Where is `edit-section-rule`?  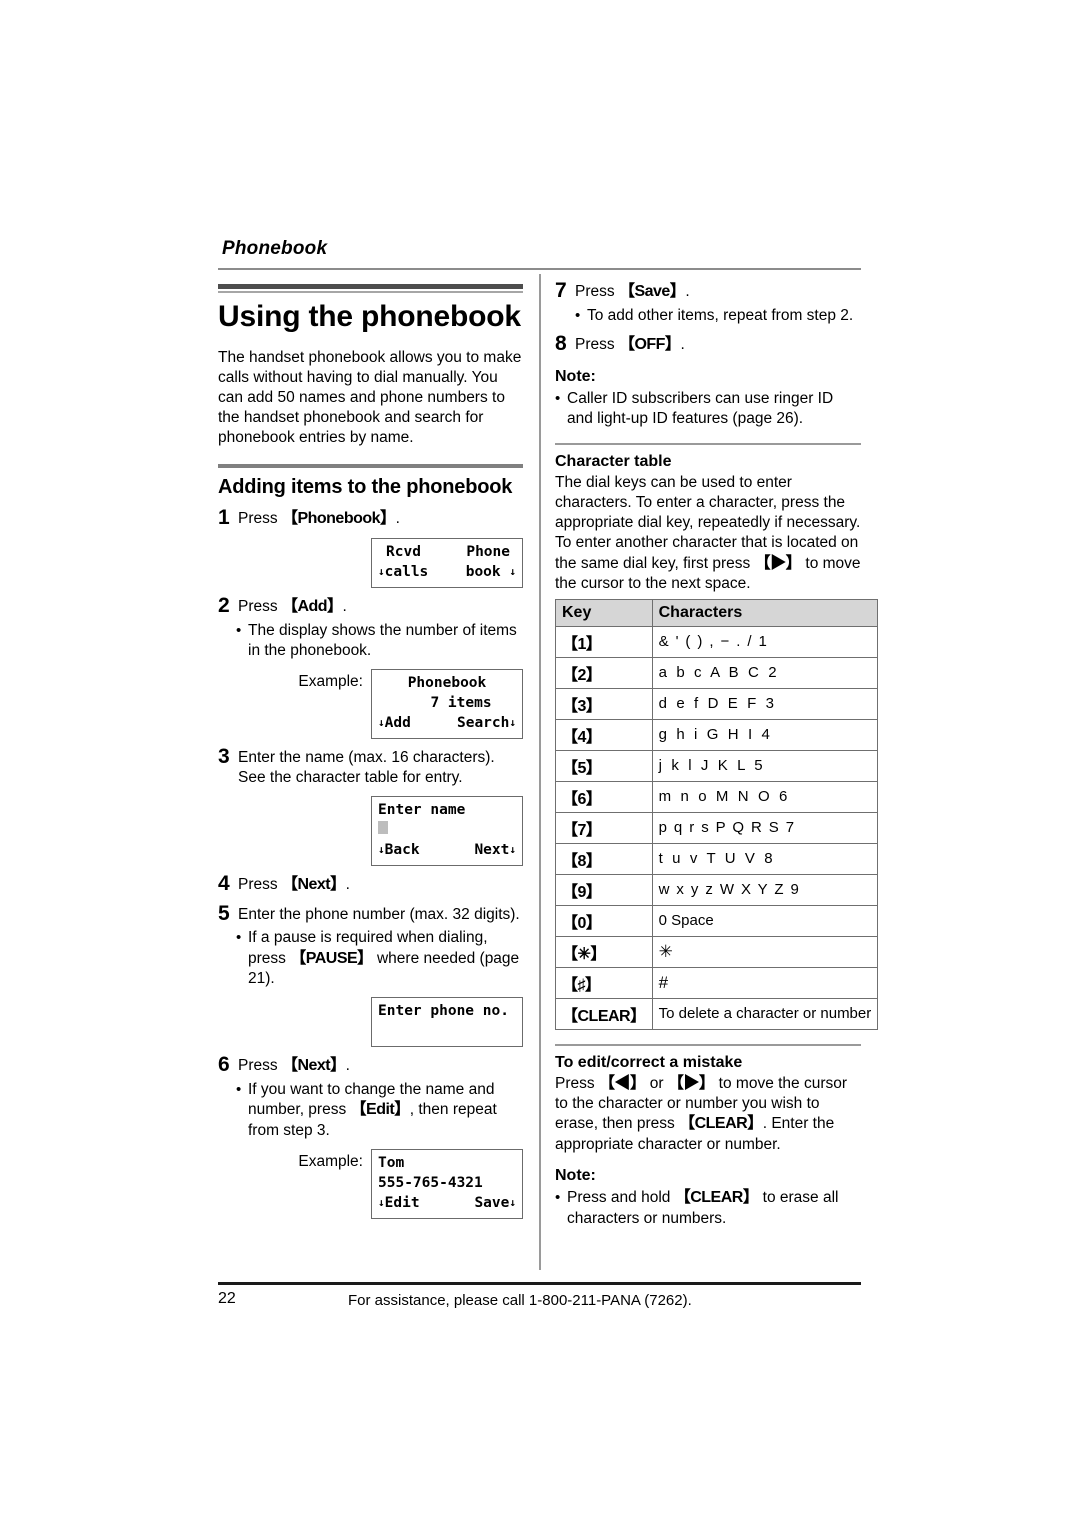
edit-section-rule is located at coordinates (708, 1044).